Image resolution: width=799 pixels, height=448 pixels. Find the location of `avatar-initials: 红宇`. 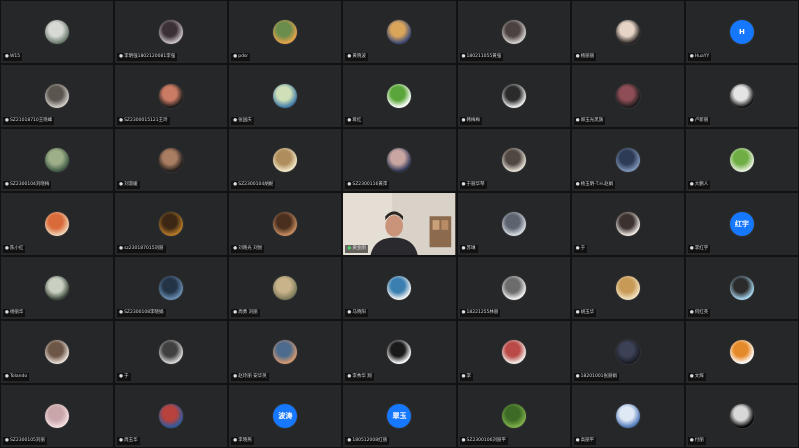

avatar-initials: 红宇 is located at coordinates (741, 224).